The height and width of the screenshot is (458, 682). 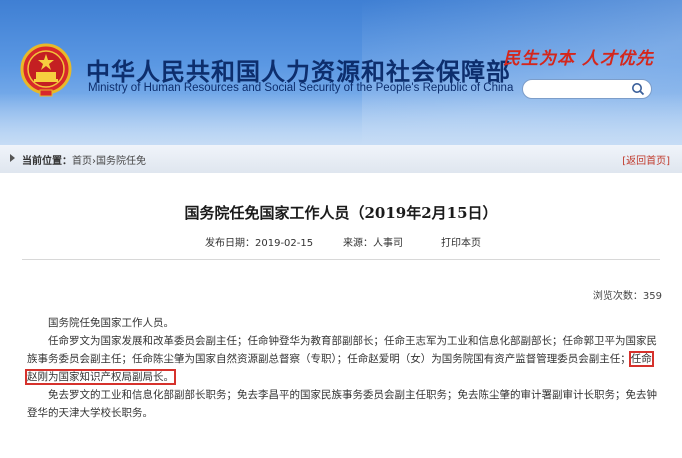 What do you see at coordinates (638, 89) in the screenshot?
I see `search-icon` at bounding box center [638, 89].